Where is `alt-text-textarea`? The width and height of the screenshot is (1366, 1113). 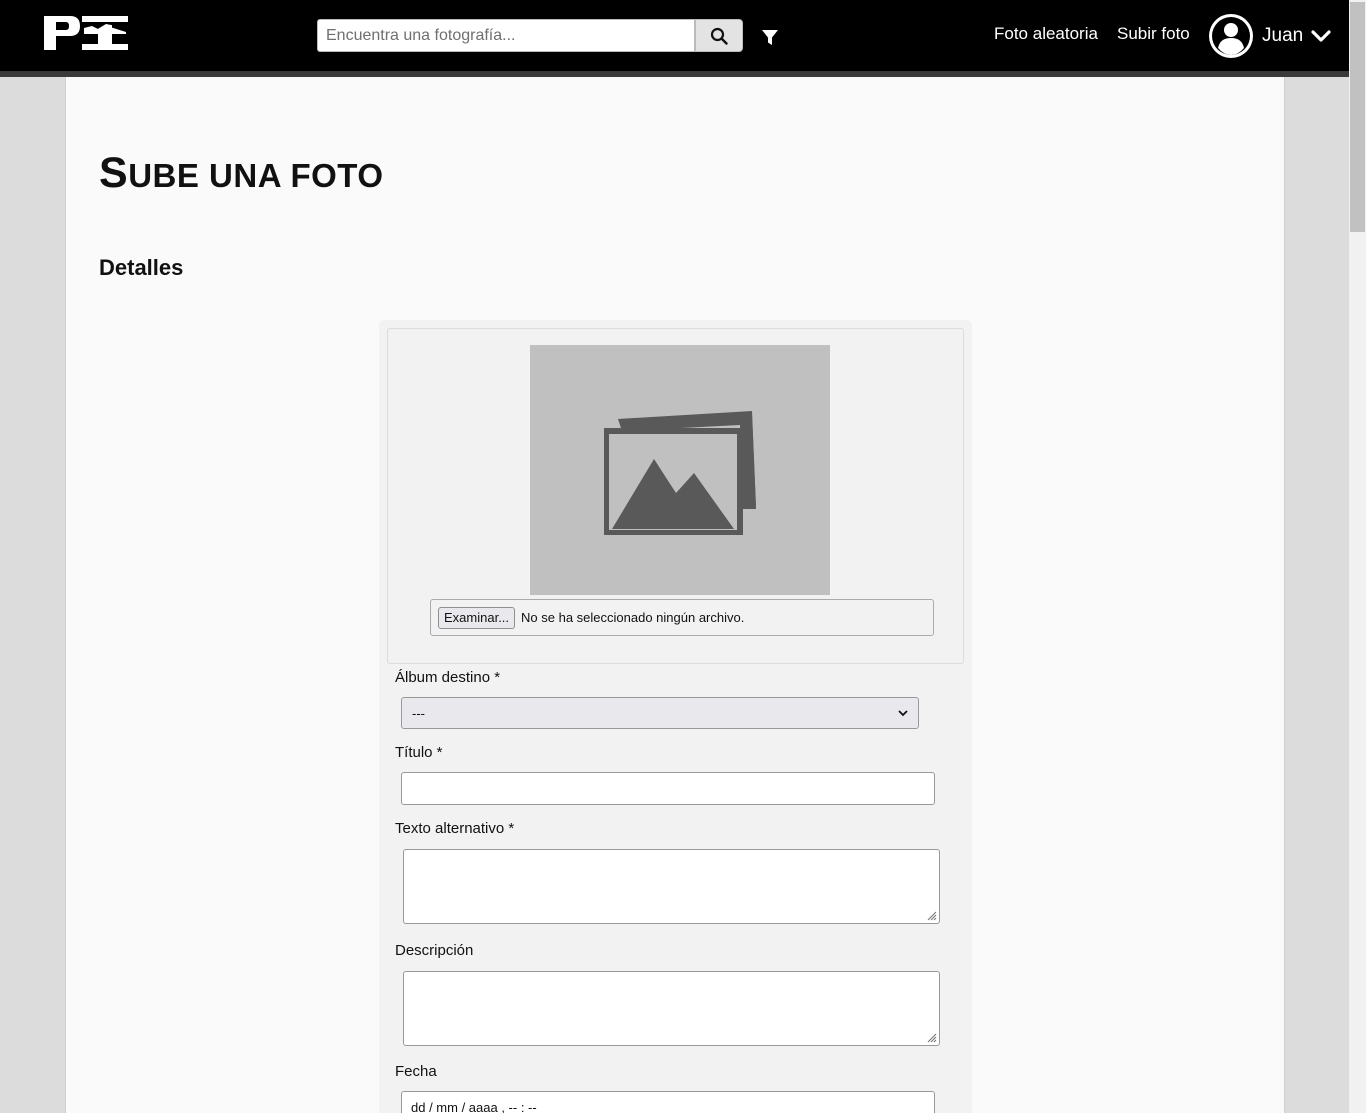
alt-text-textarea is located at coordinates (671, 886).